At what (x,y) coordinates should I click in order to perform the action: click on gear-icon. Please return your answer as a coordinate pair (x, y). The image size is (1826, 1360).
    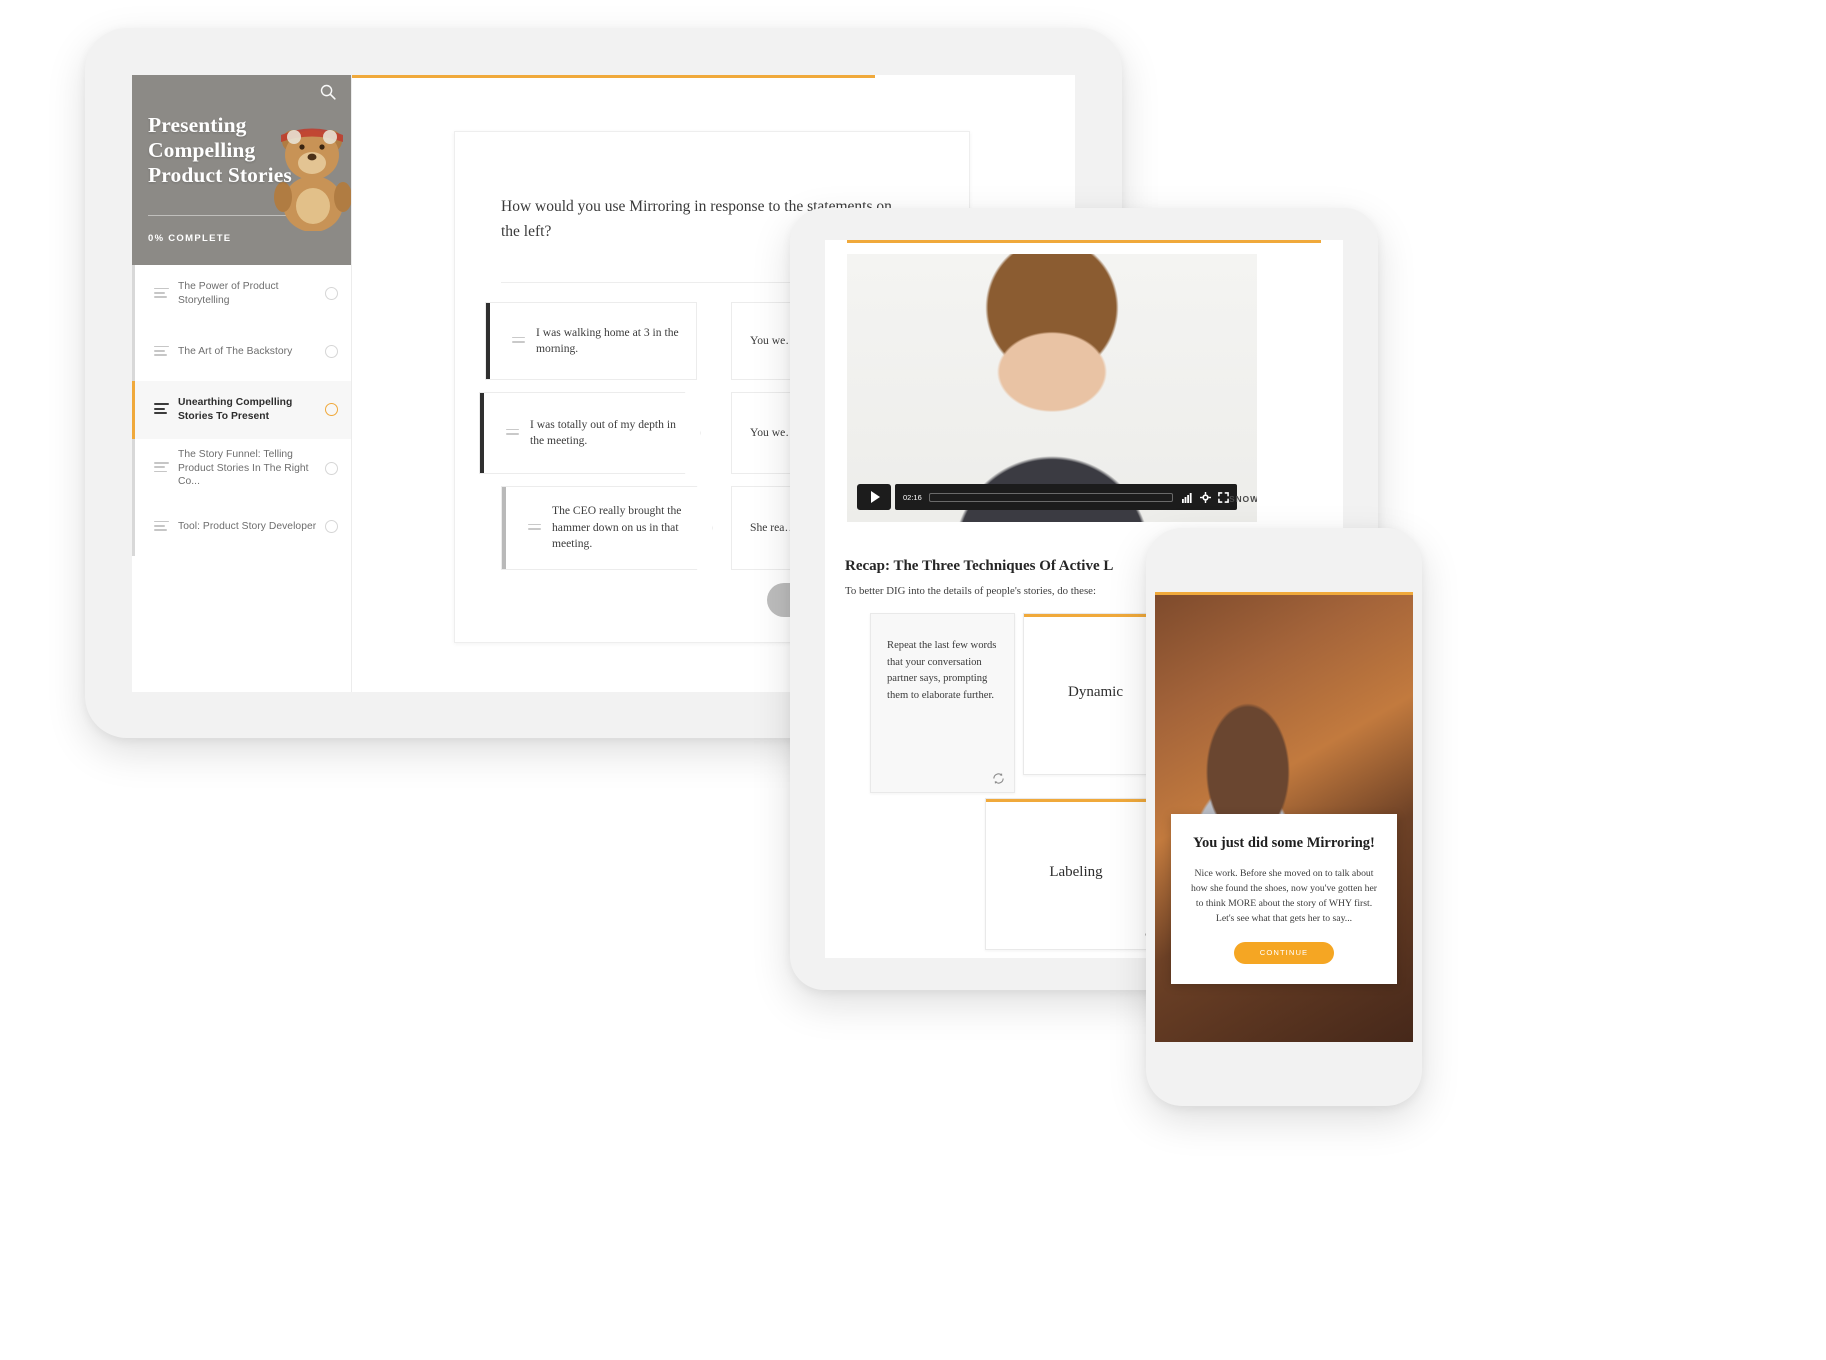
    Looking at the image, I should click on (1205, 497).